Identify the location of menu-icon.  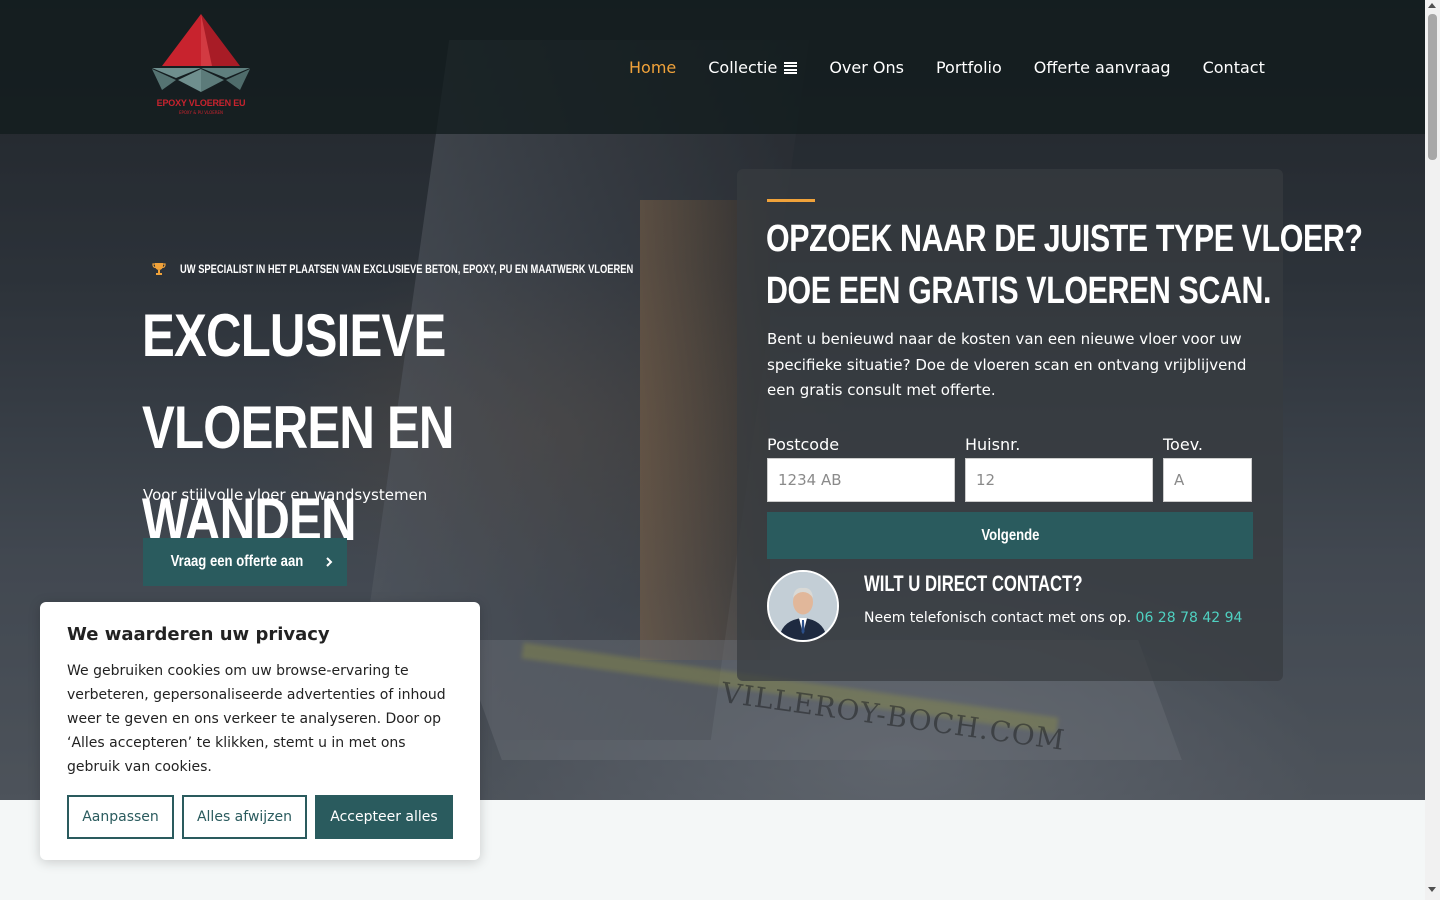
(791, 67).